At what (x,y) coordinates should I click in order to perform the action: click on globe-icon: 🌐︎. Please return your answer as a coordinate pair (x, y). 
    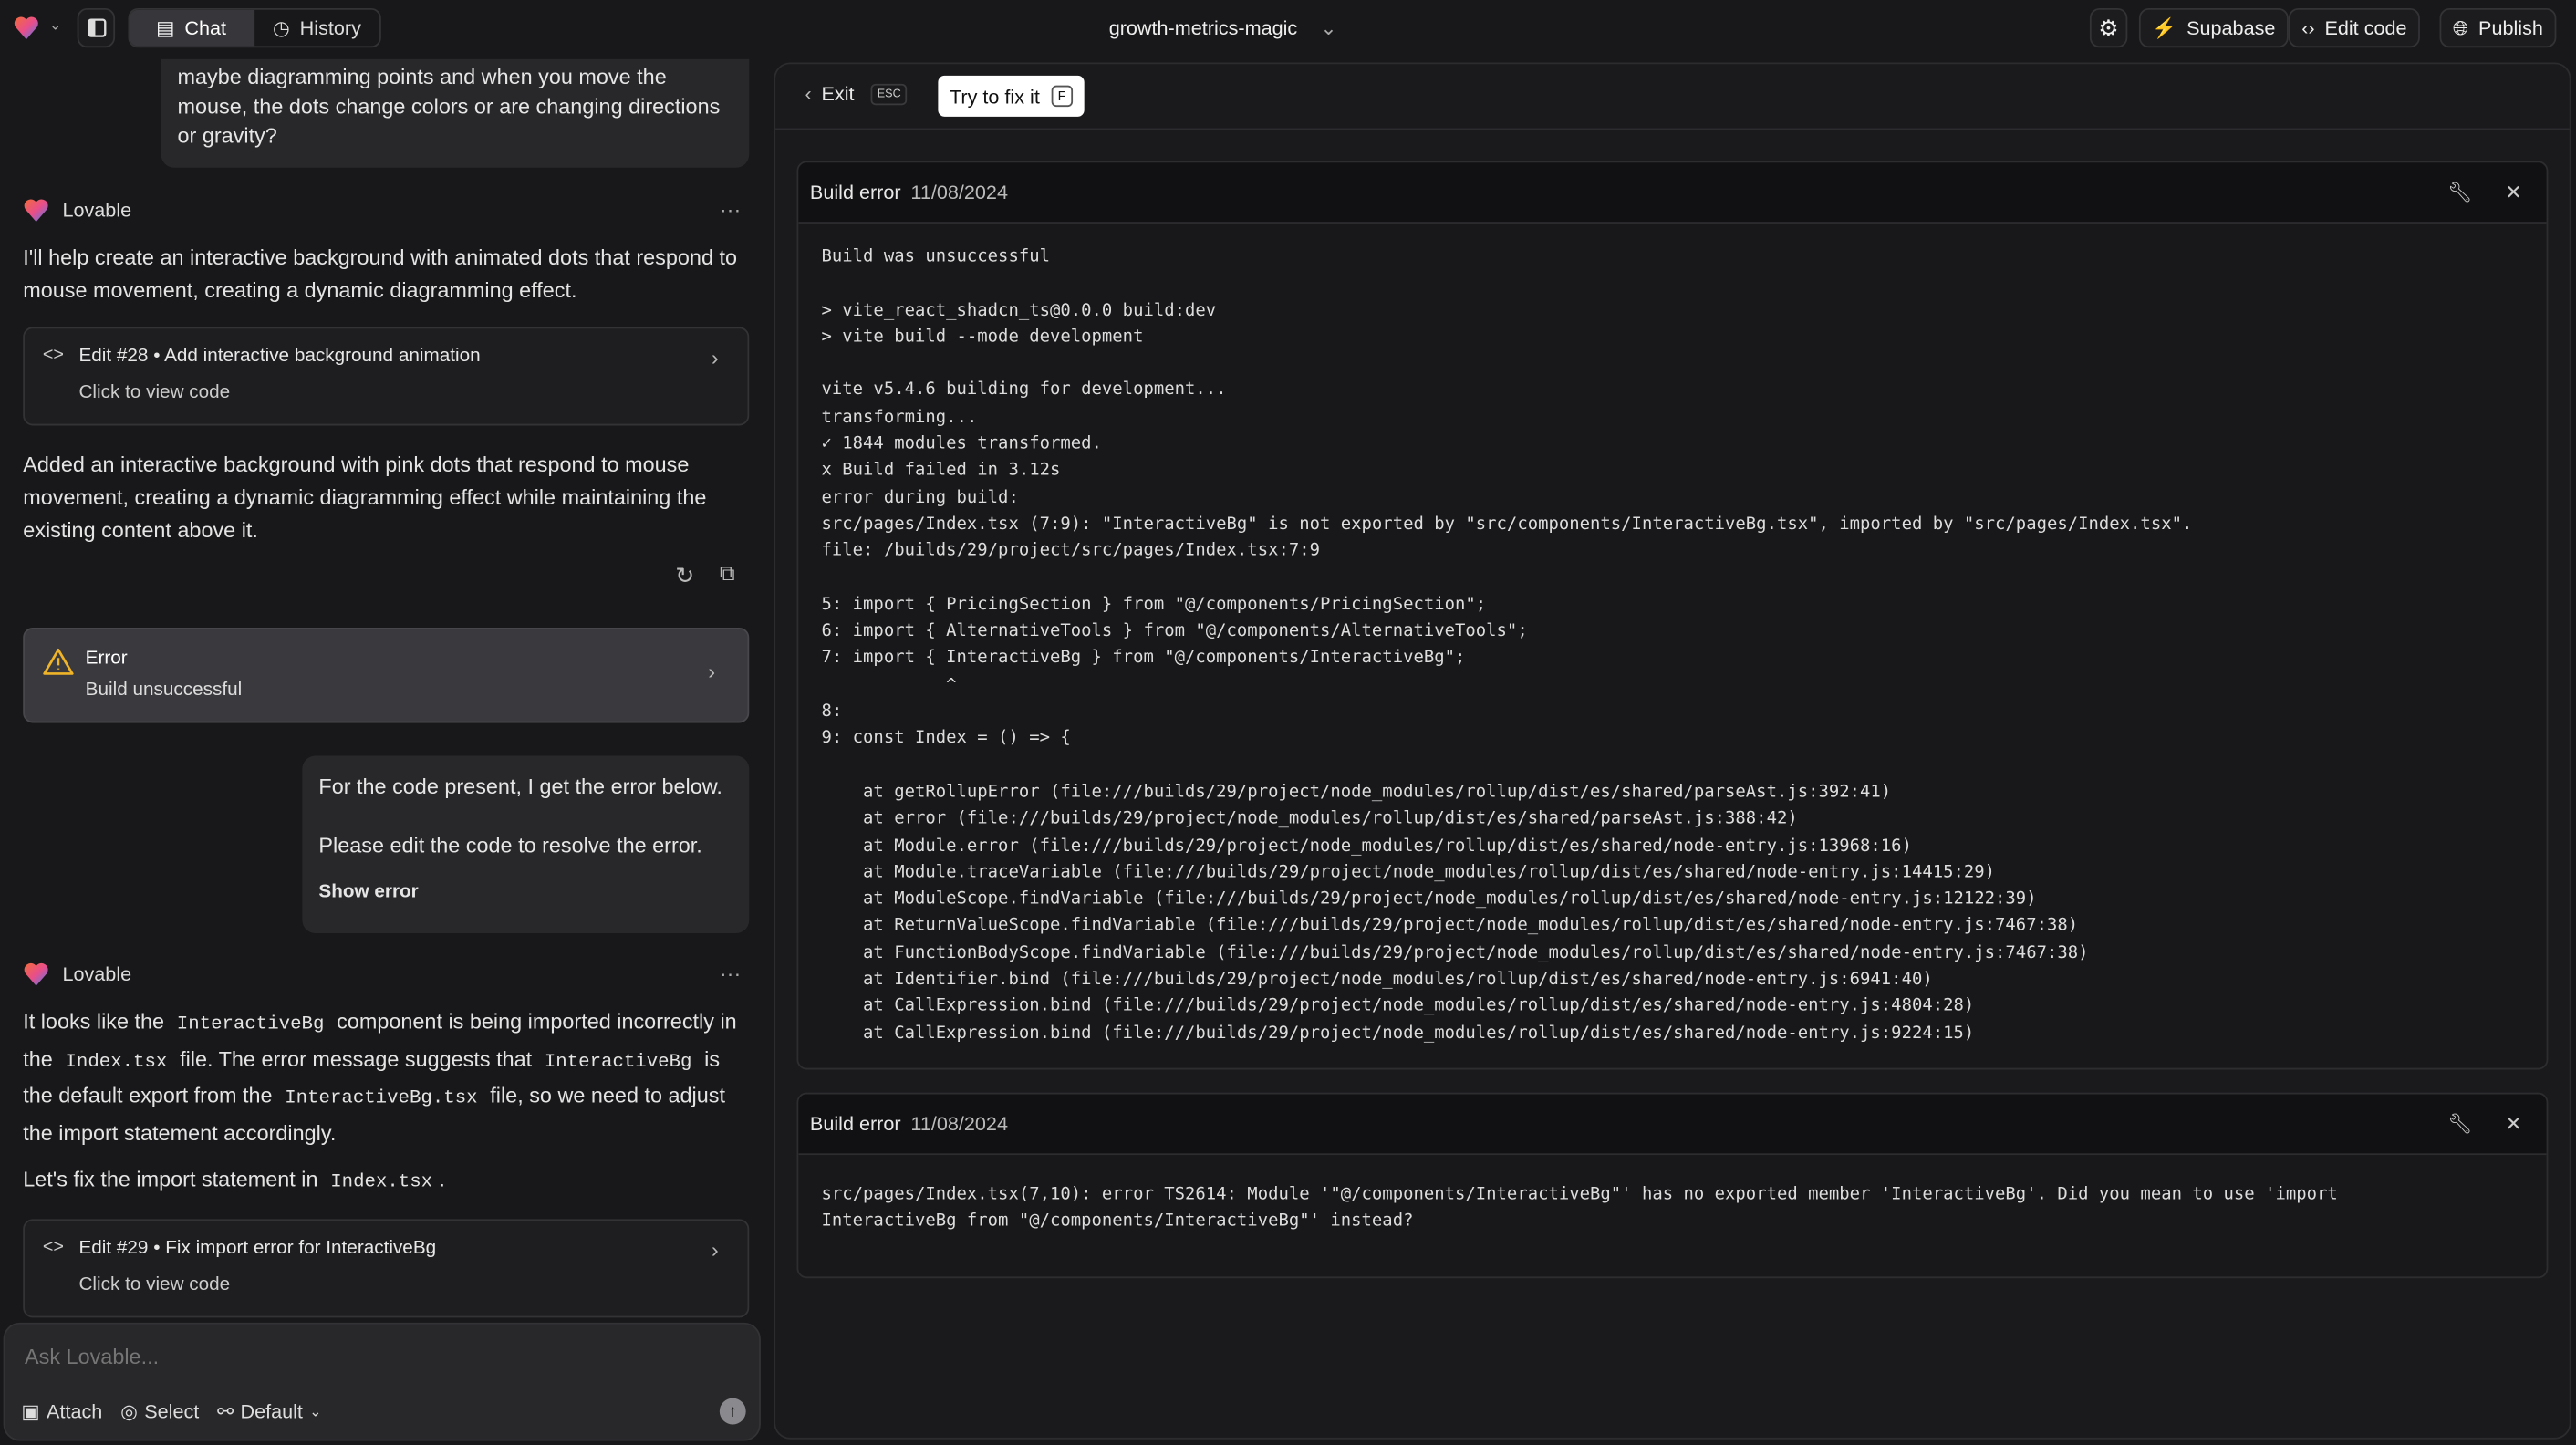
    Looking at the image, I should click on (2460, 27).